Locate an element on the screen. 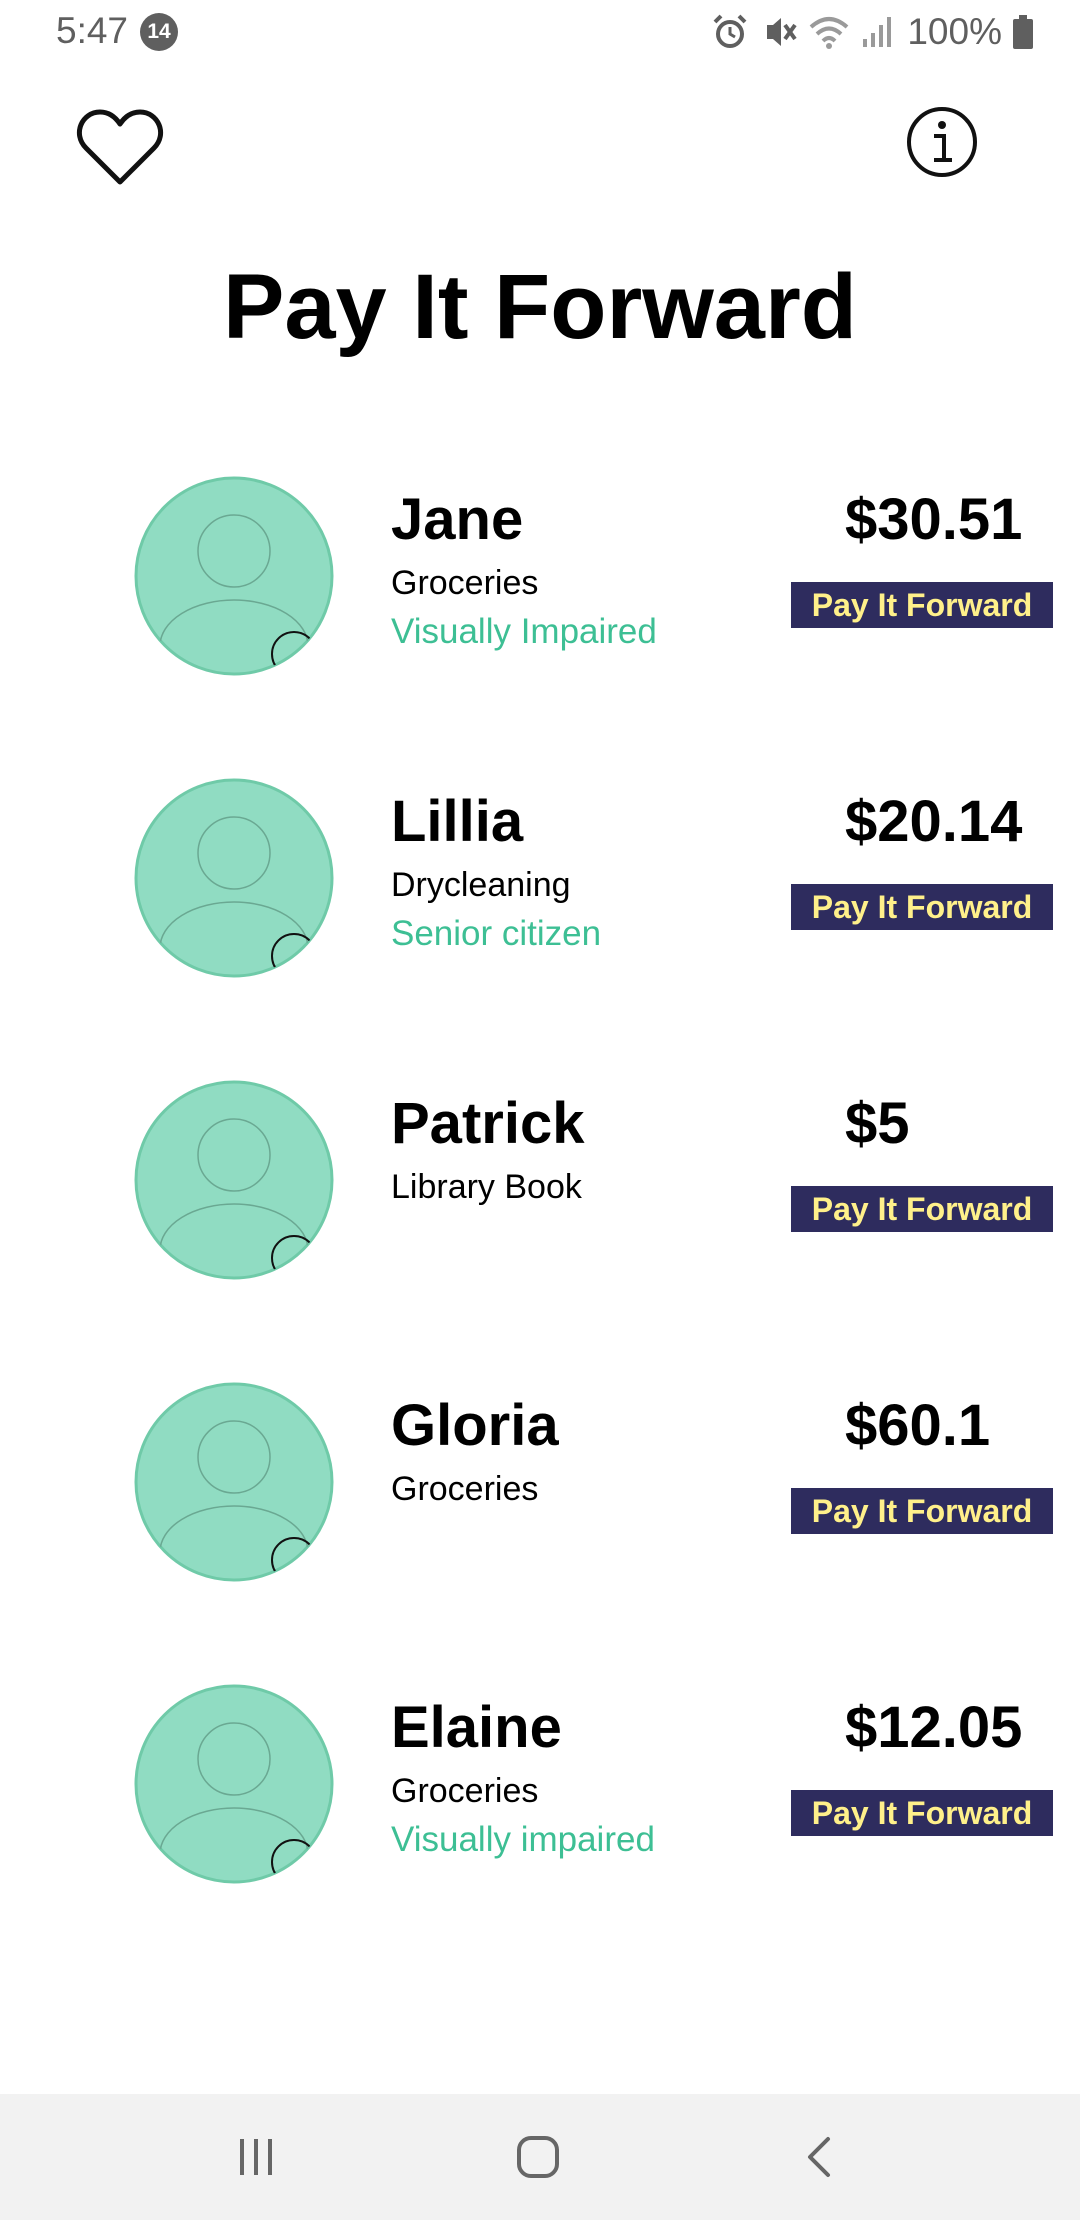 The image size is (1080, 2220). list-item: Gloria Groceries $60.1 Pay It Forward is located at coordinates (540, 1492).